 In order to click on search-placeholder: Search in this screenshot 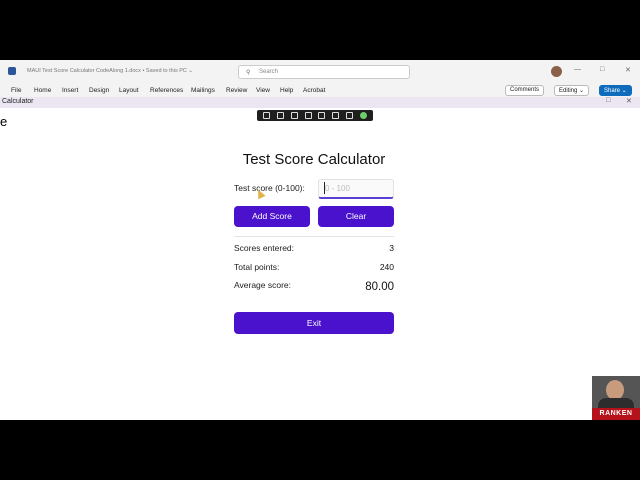, I will do `click(269, 72)`.